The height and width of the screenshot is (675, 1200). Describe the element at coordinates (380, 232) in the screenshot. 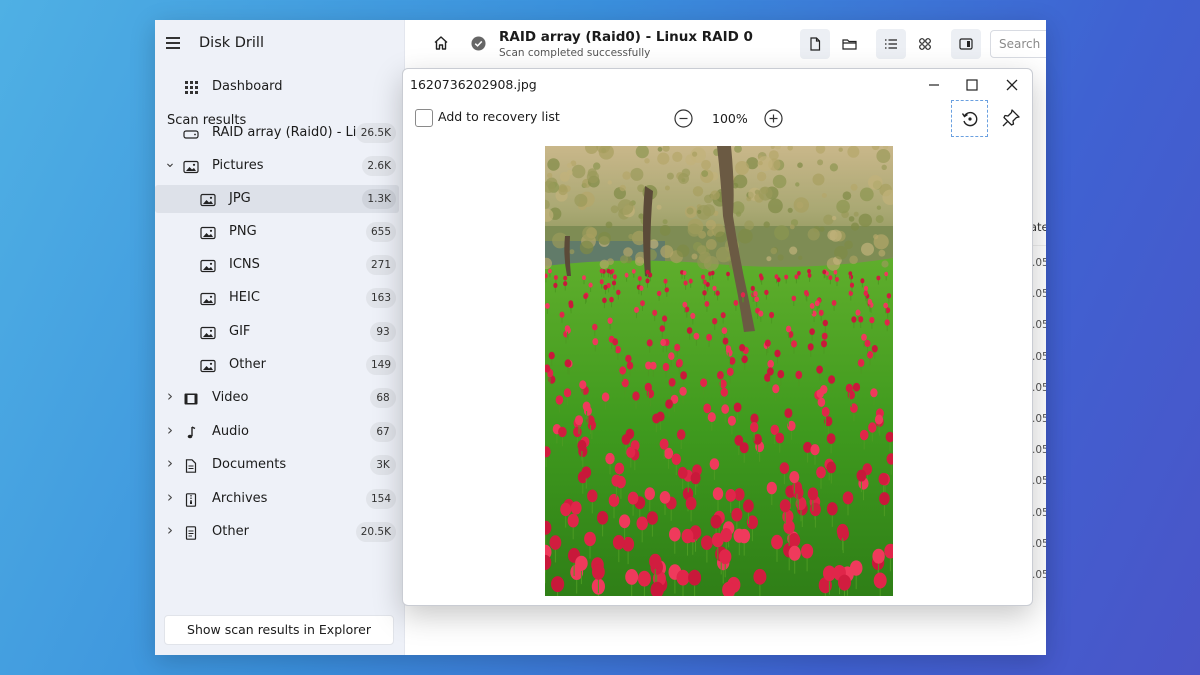

I see `count-badge: 655` at that location.